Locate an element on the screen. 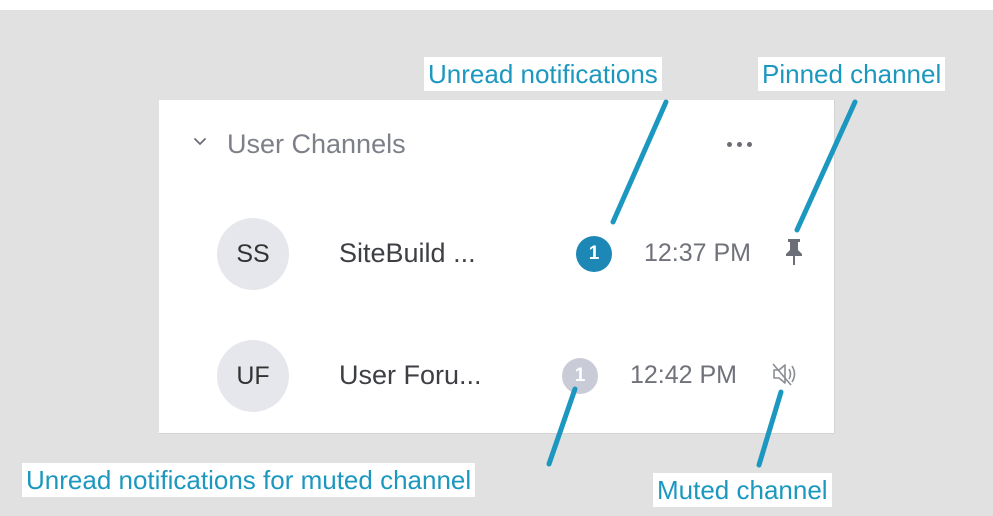 This screenshot has height=516, width=993. channel-row-user-forum: UF User Foru... 1 12:42 PM is located at coordinates (496, 380).